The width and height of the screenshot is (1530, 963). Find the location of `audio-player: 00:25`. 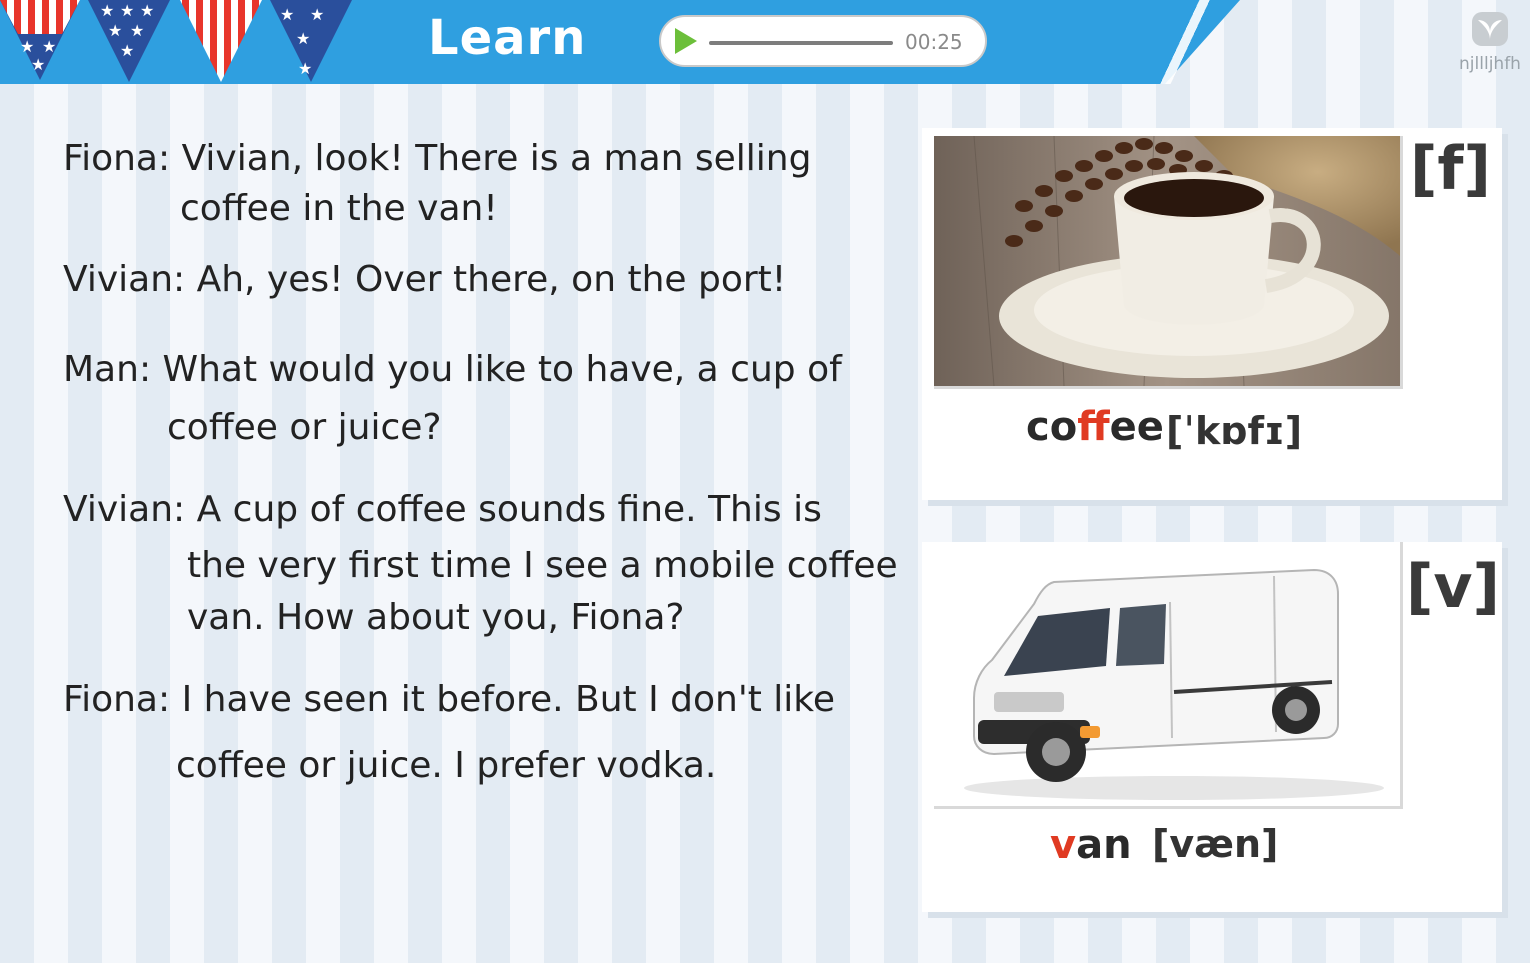

audio-player: 00:25 is located at coordinates (823, 41).